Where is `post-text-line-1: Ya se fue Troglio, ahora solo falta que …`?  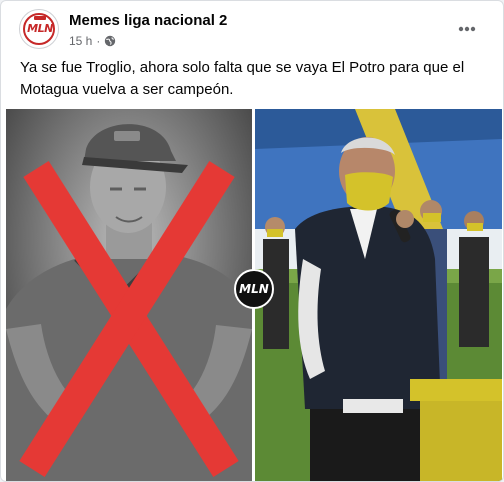
post-text-line-1: Ya se fue Troglio, ahora solo falta que … is located at coordinates (242, 67).